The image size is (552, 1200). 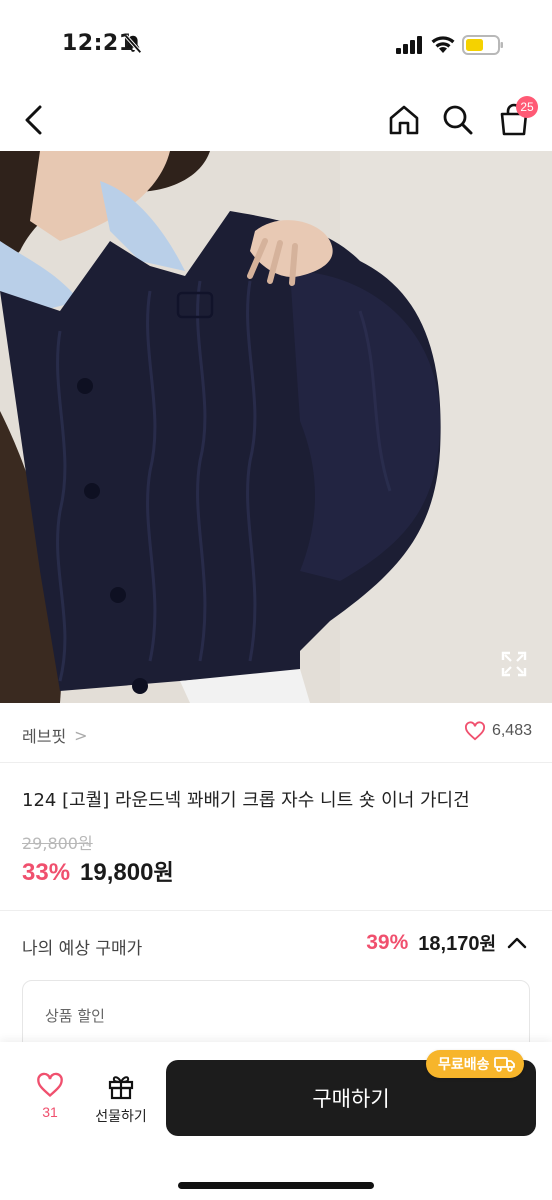 I want to click on expected-price-unit: 원, so click(x=487, y=944).